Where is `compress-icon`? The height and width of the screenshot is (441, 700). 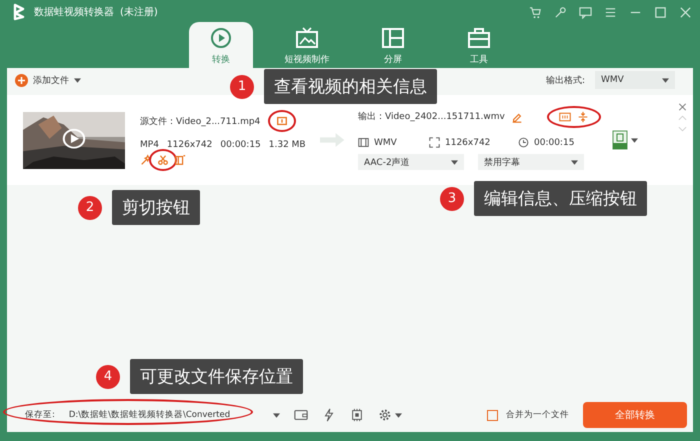
compress-icon is located at coordinates (582, 116).